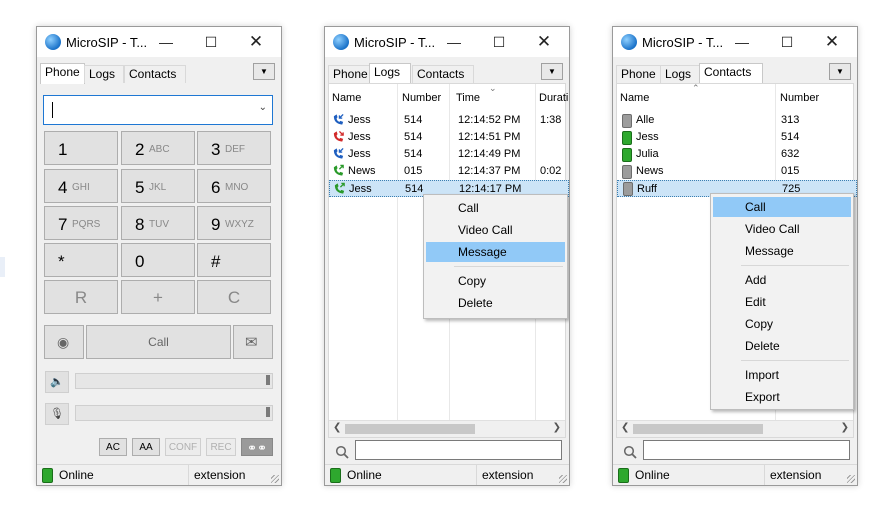 The image size is (881, 527). What do you see at coordinates (81, 186) in the screenshot?
I see `key-4: 4 GHI` at bounding box center [81, 186].